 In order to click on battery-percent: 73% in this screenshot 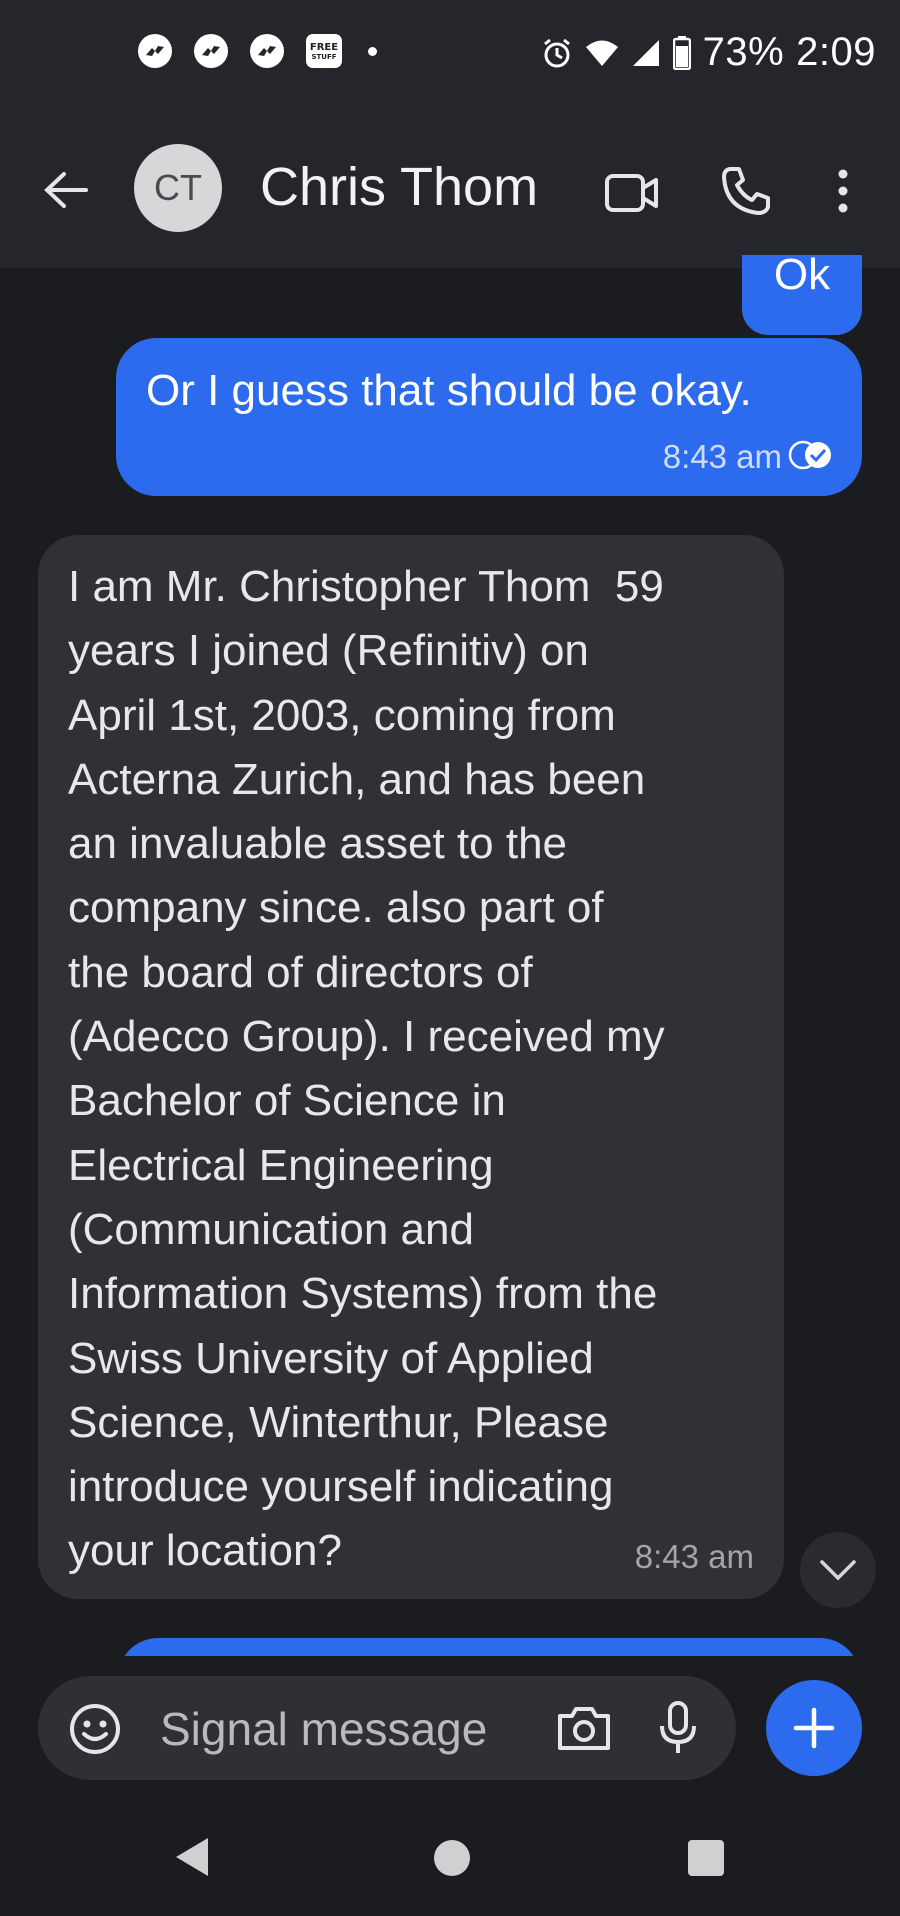, I will do `click(743, 52)`.